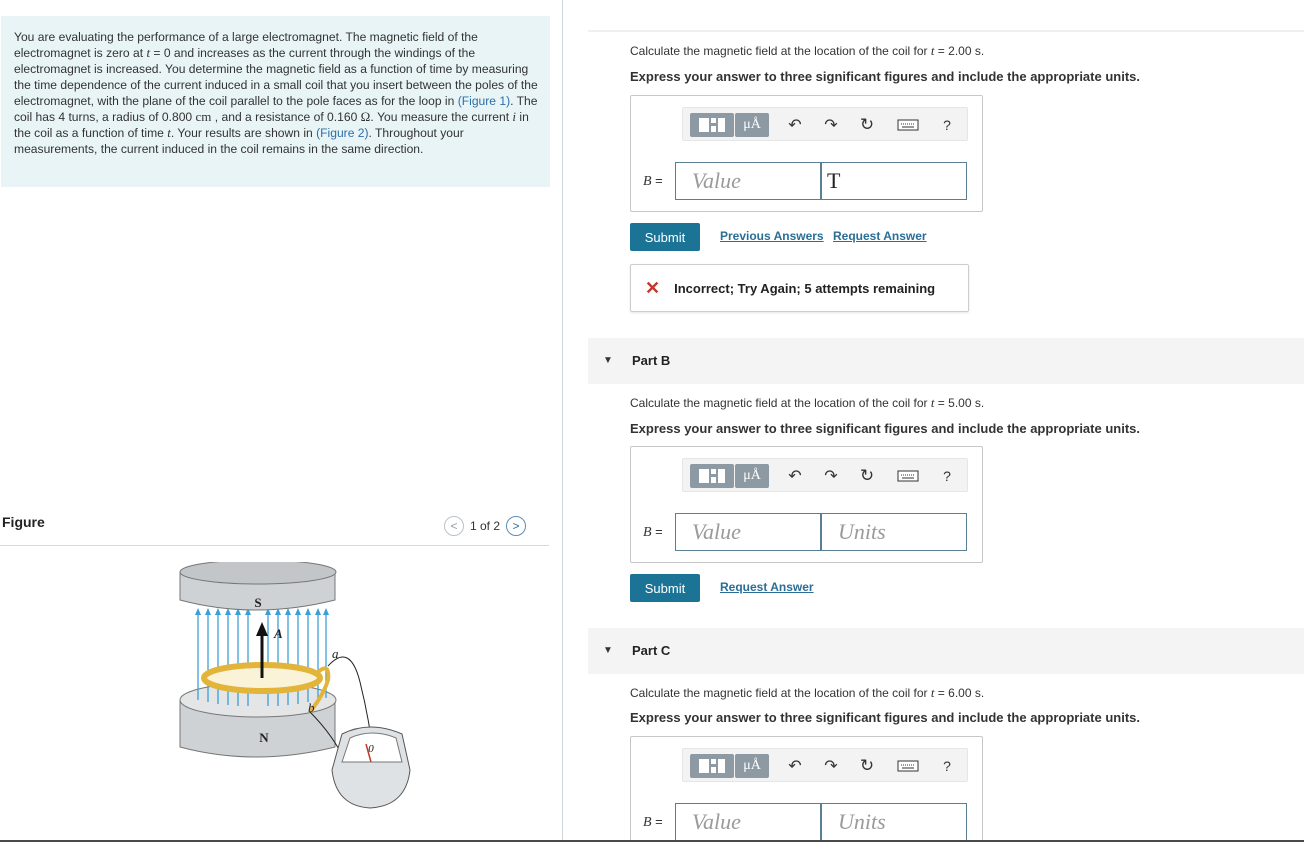 This screenshot has height=842, width=1304. Describe the element at coordinates (651, 360) in the screenshot. I see `part-b-title: Part B` at that location.